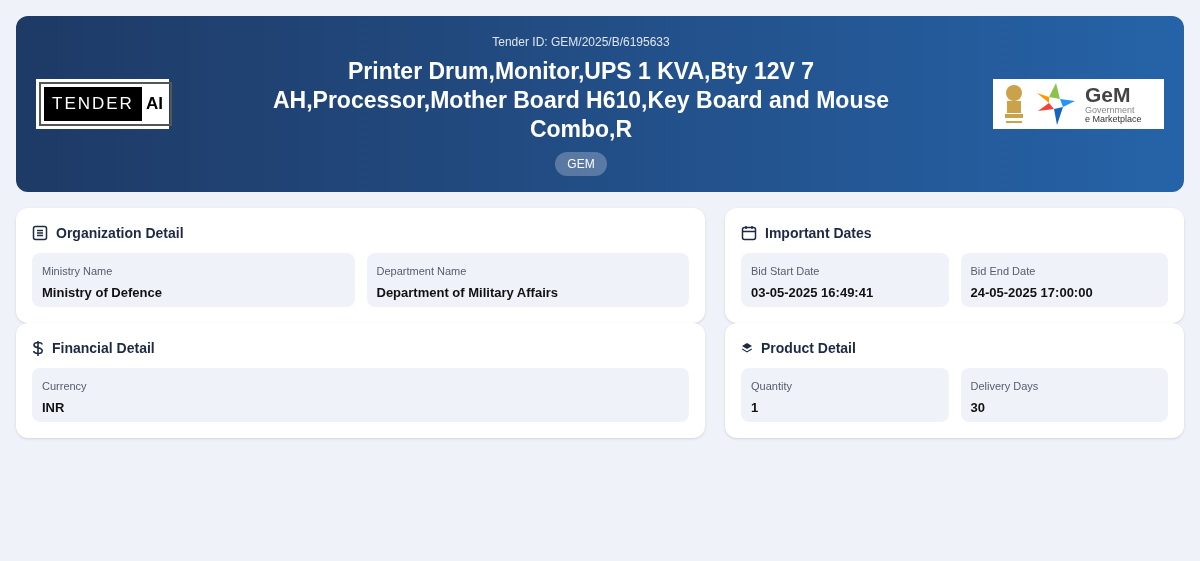 The image size is (1200, 561). What do you see at coordinates (1108, 94) in the screenshot?
I see `gem-wordmark: GeM` at bounding box center [1108, 94].